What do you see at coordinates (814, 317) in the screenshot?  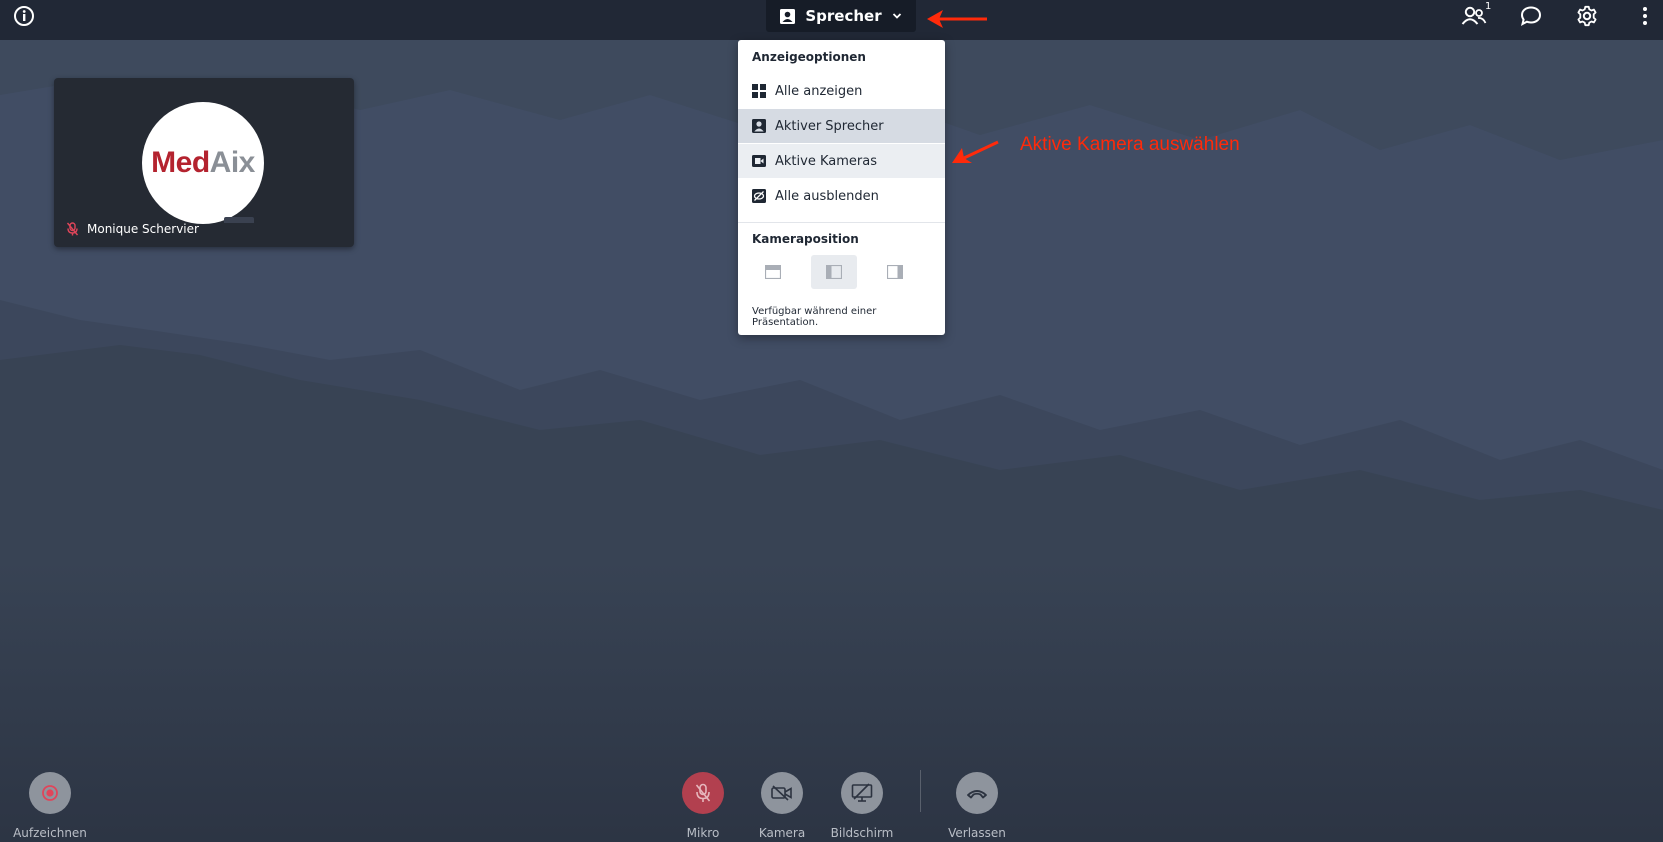 I see `camera-position-note: Verfügbar während einer Präsentation.` at bounding box center [814, 317].